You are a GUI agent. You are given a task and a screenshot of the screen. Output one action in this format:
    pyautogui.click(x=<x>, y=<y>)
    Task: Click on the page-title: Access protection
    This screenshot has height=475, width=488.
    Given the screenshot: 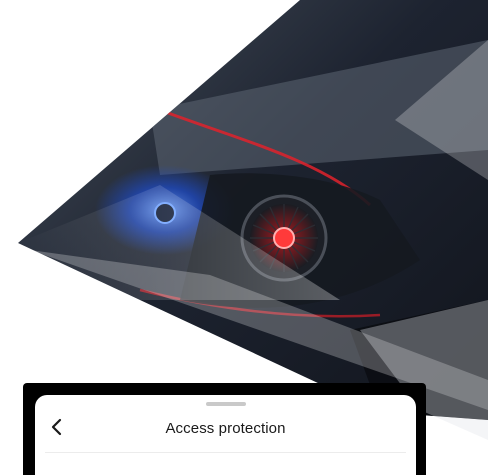 What is the action you would take?
    pyautogui.click(x=225, y=428)
    